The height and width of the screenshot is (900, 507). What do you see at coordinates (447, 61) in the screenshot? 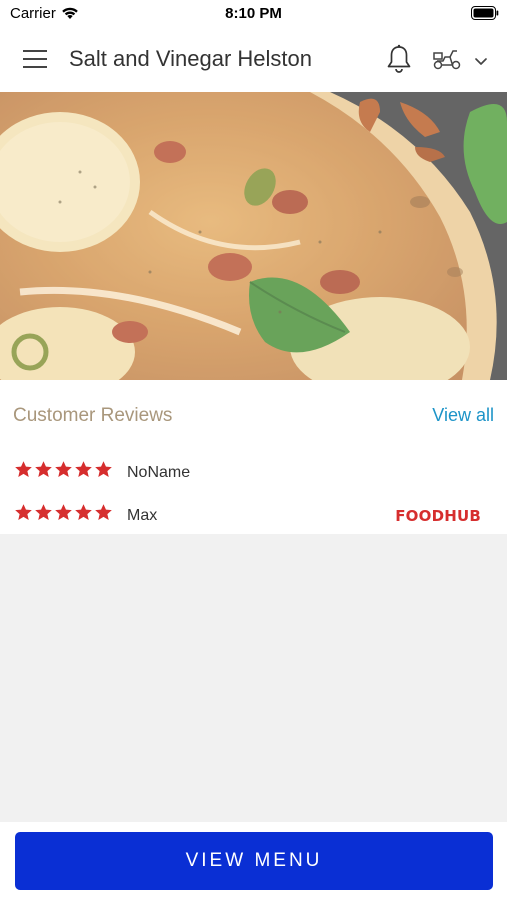
I see `delivery-scooter-icon` at bounding box center [447, 61].